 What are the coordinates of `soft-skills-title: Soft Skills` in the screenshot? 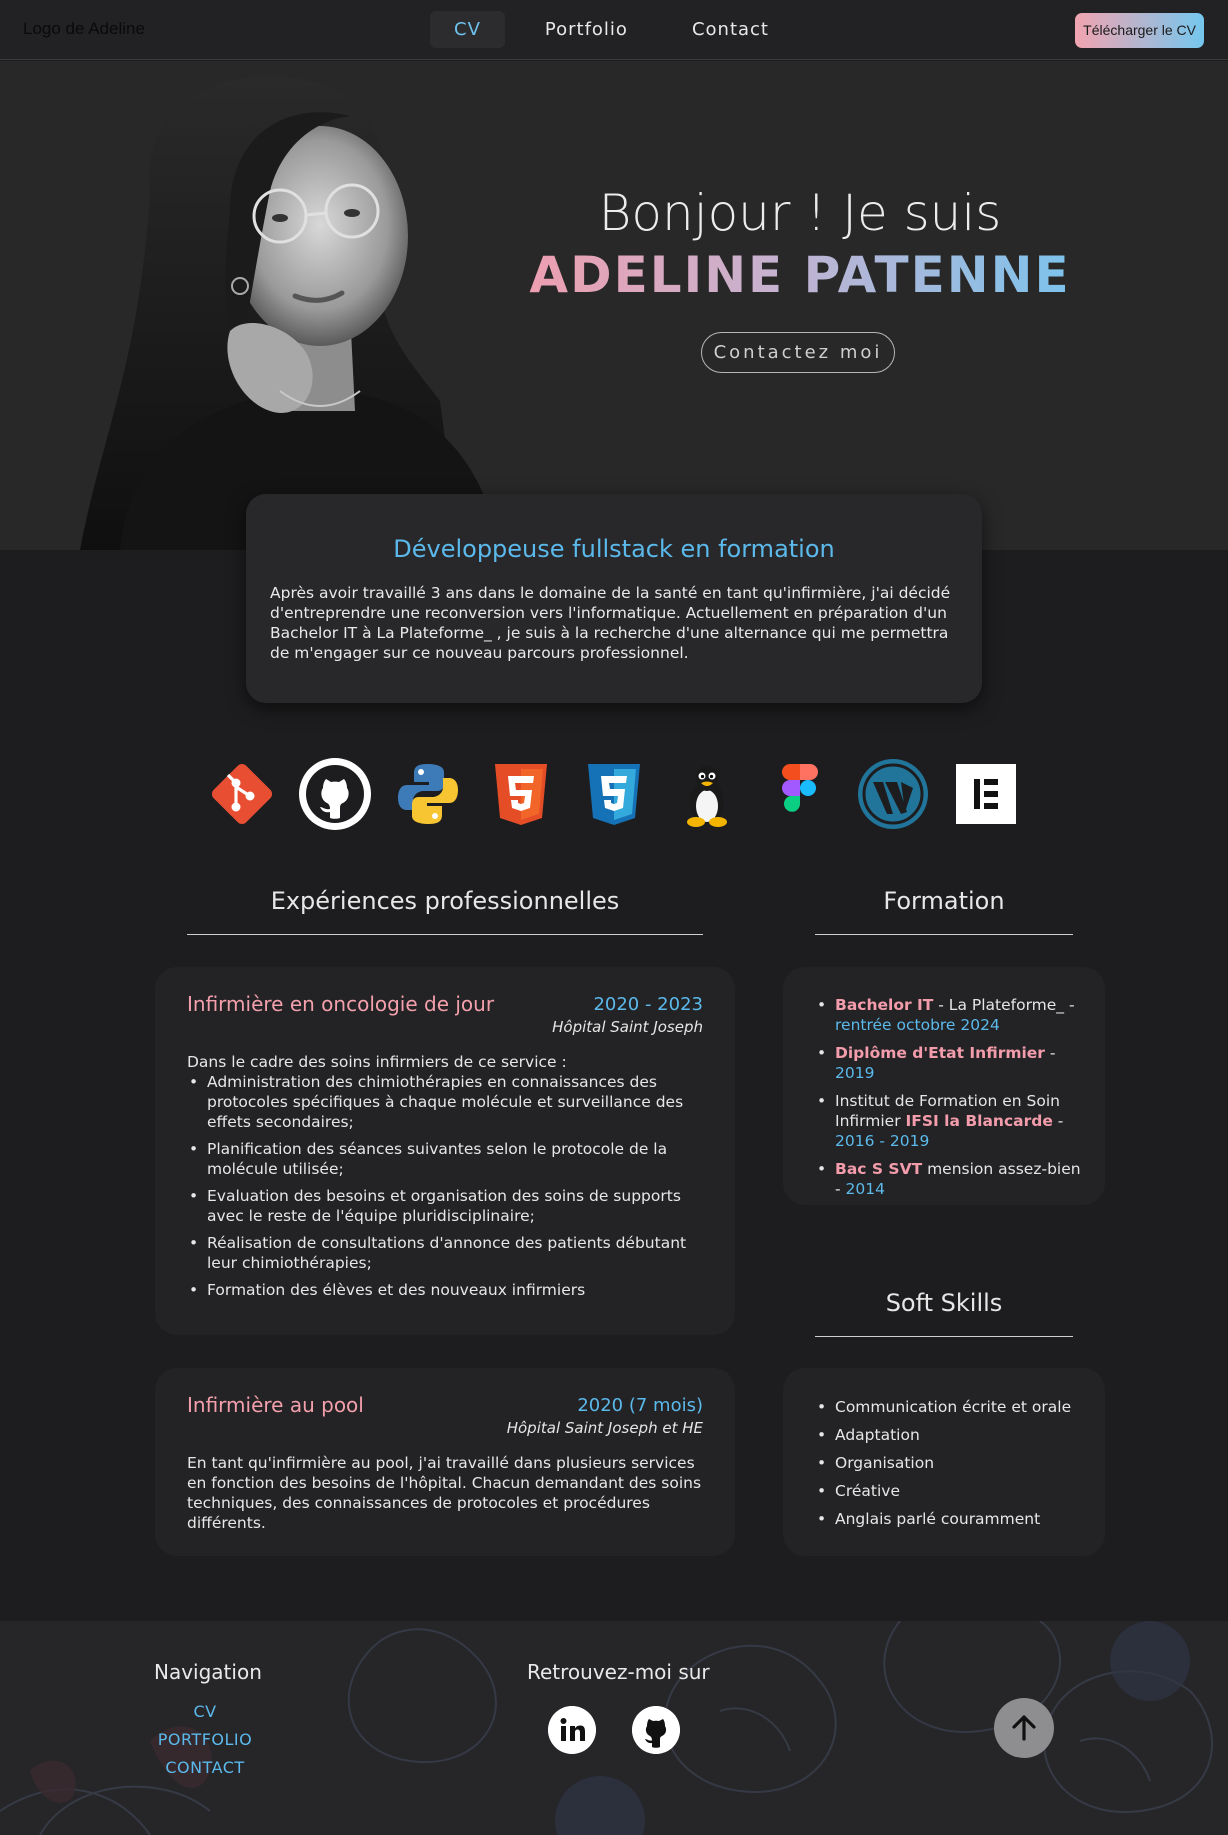 It's located at (944, 1303).